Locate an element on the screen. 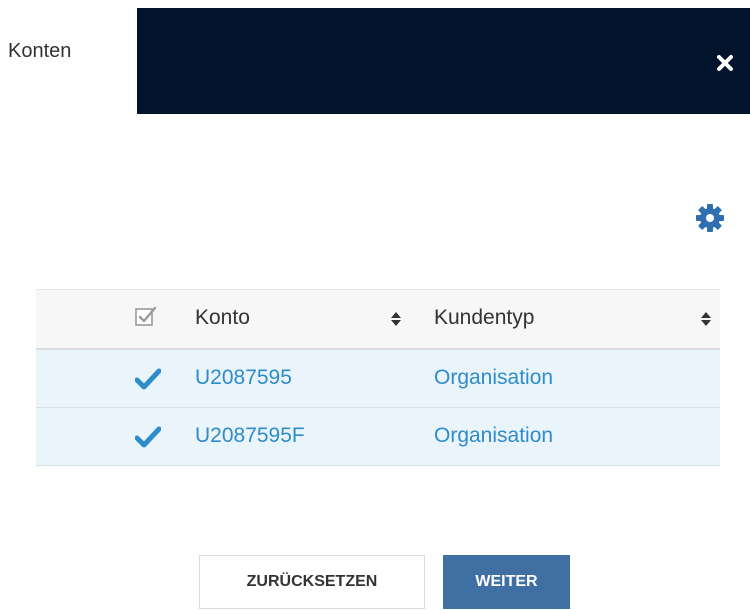 The width and height of the screenshot is (750, 610). table-row: U2087595 Organisation is located at coordinates (378, 379).